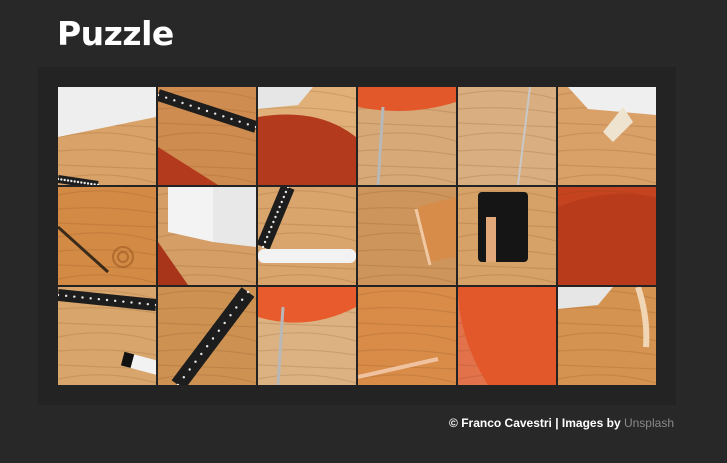 This screenshot has width=727, height=463. I want to click on puzzle-tile-ruler-and-pencil, so click(307, 236).